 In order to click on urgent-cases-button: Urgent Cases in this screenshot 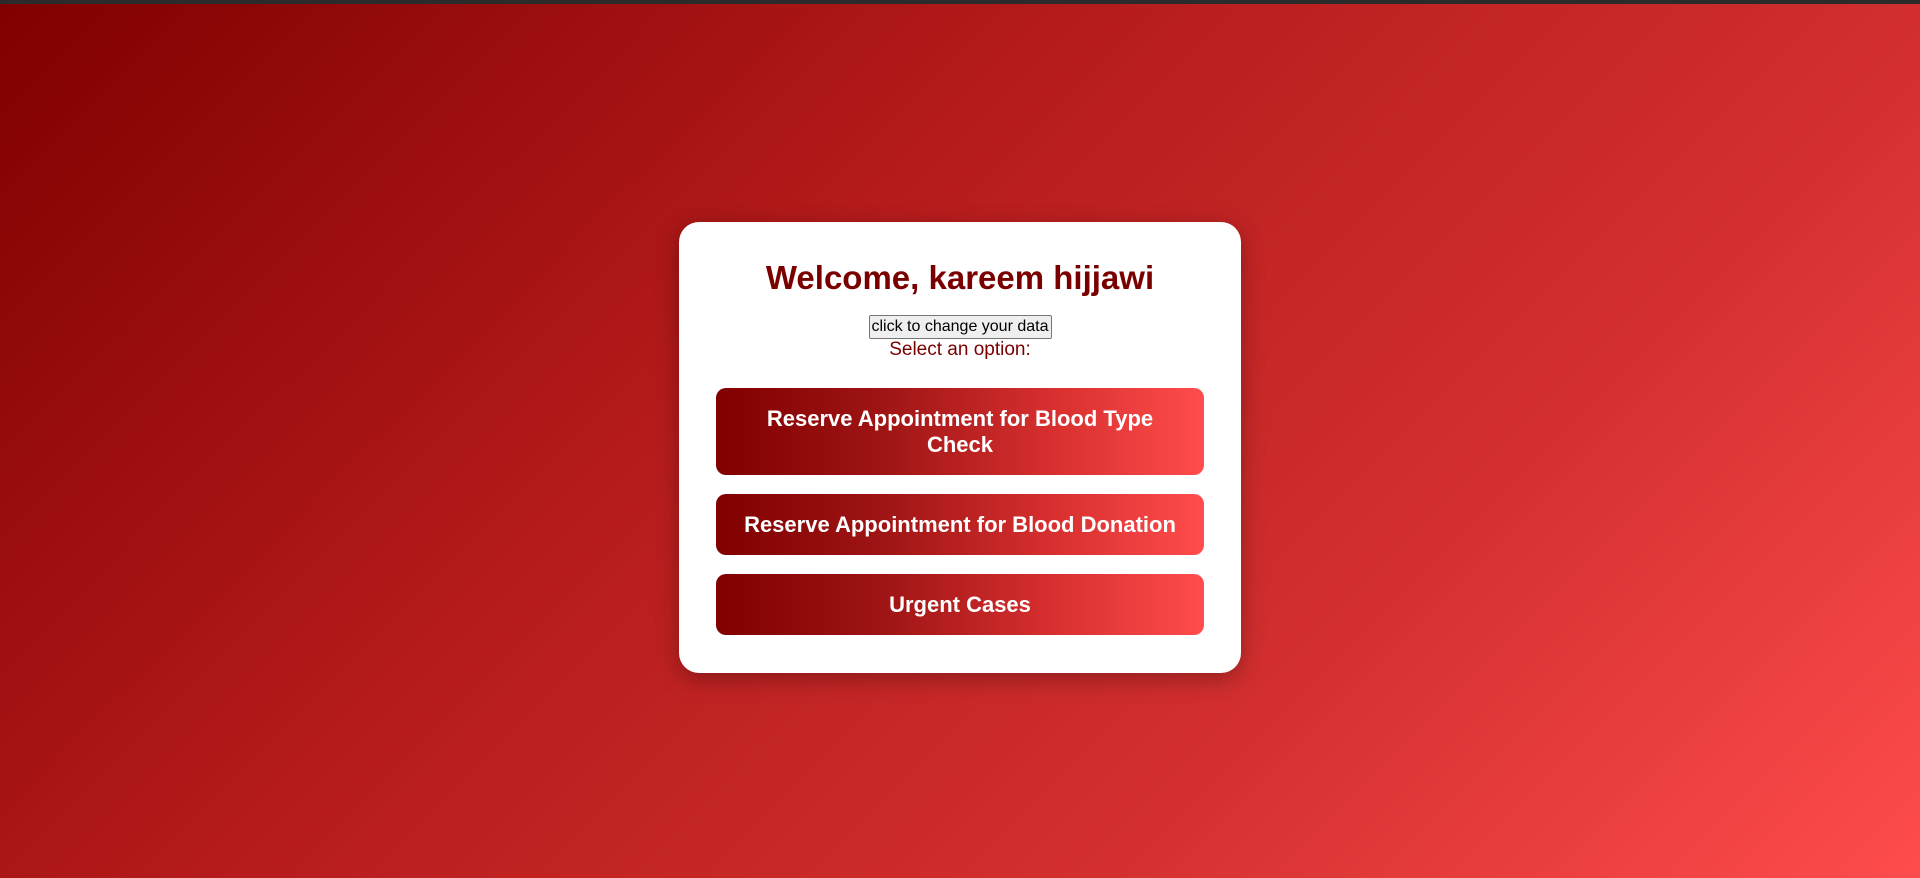, I will do `click(960, 604)`.